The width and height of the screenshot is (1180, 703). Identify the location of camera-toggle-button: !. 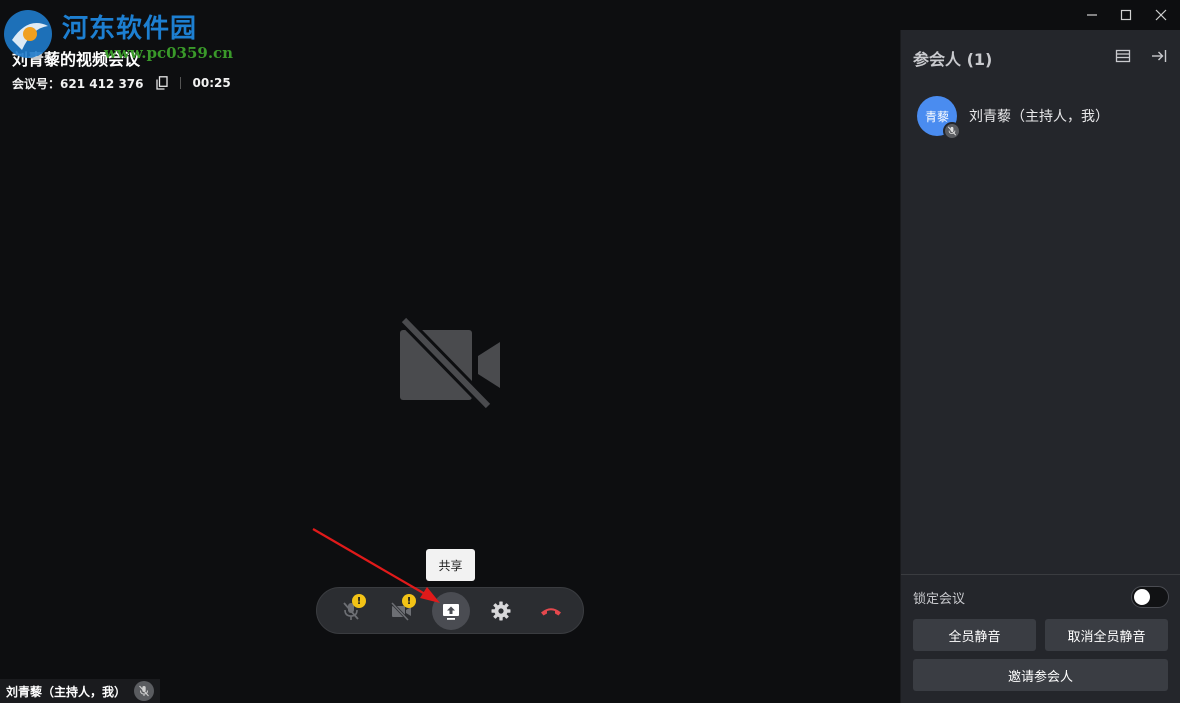
(401, 611).